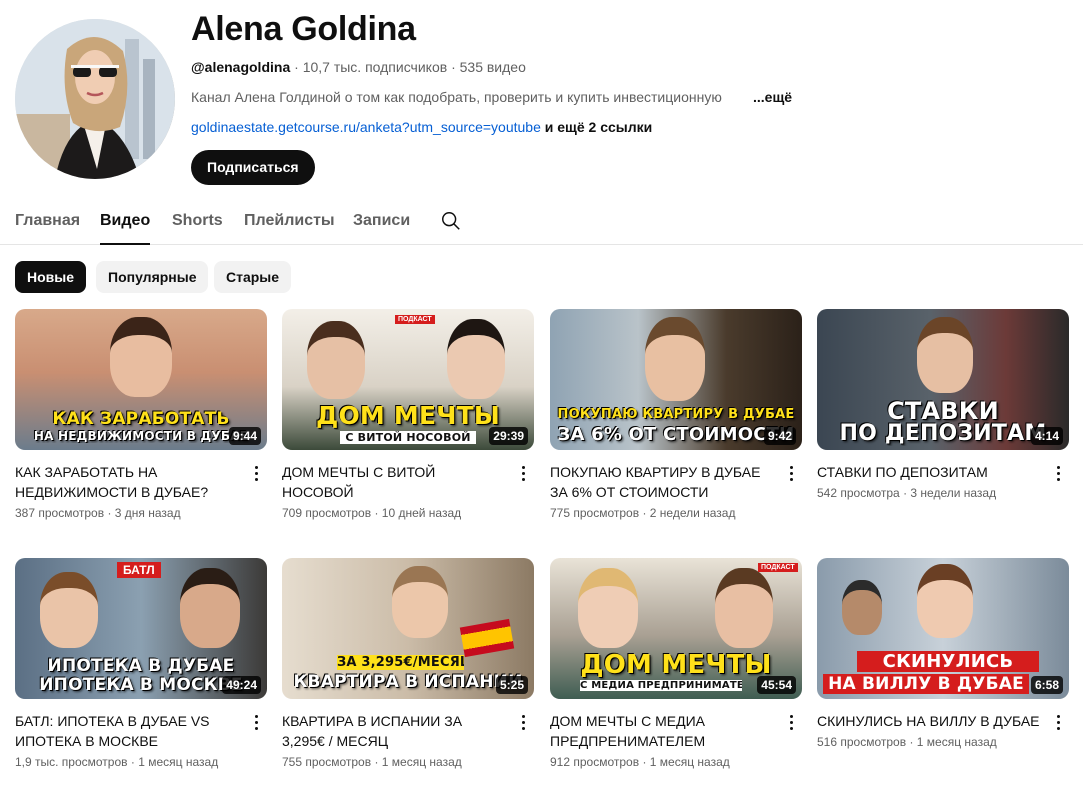  What do you see at coordinates (508, 436) in the screenshot?
I see `video-duration: 29:39` at bounding box center [508, 436].